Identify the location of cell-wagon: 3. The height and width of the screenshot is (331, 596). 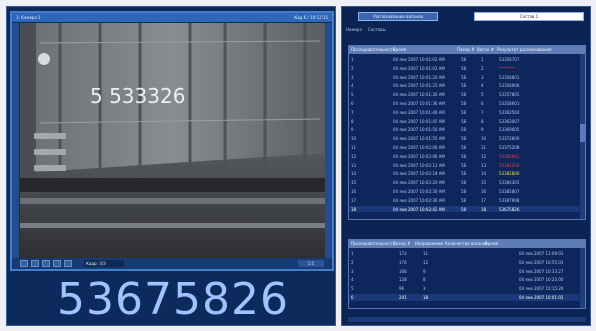
(482, 77).